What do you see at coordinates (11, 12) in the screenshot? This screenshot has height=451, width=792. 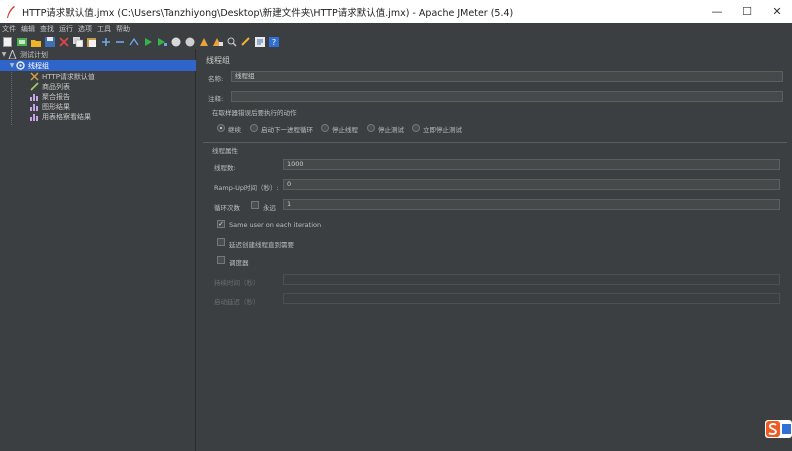 I see `jmeter-feather-icon` at bounding box center [11, 12].